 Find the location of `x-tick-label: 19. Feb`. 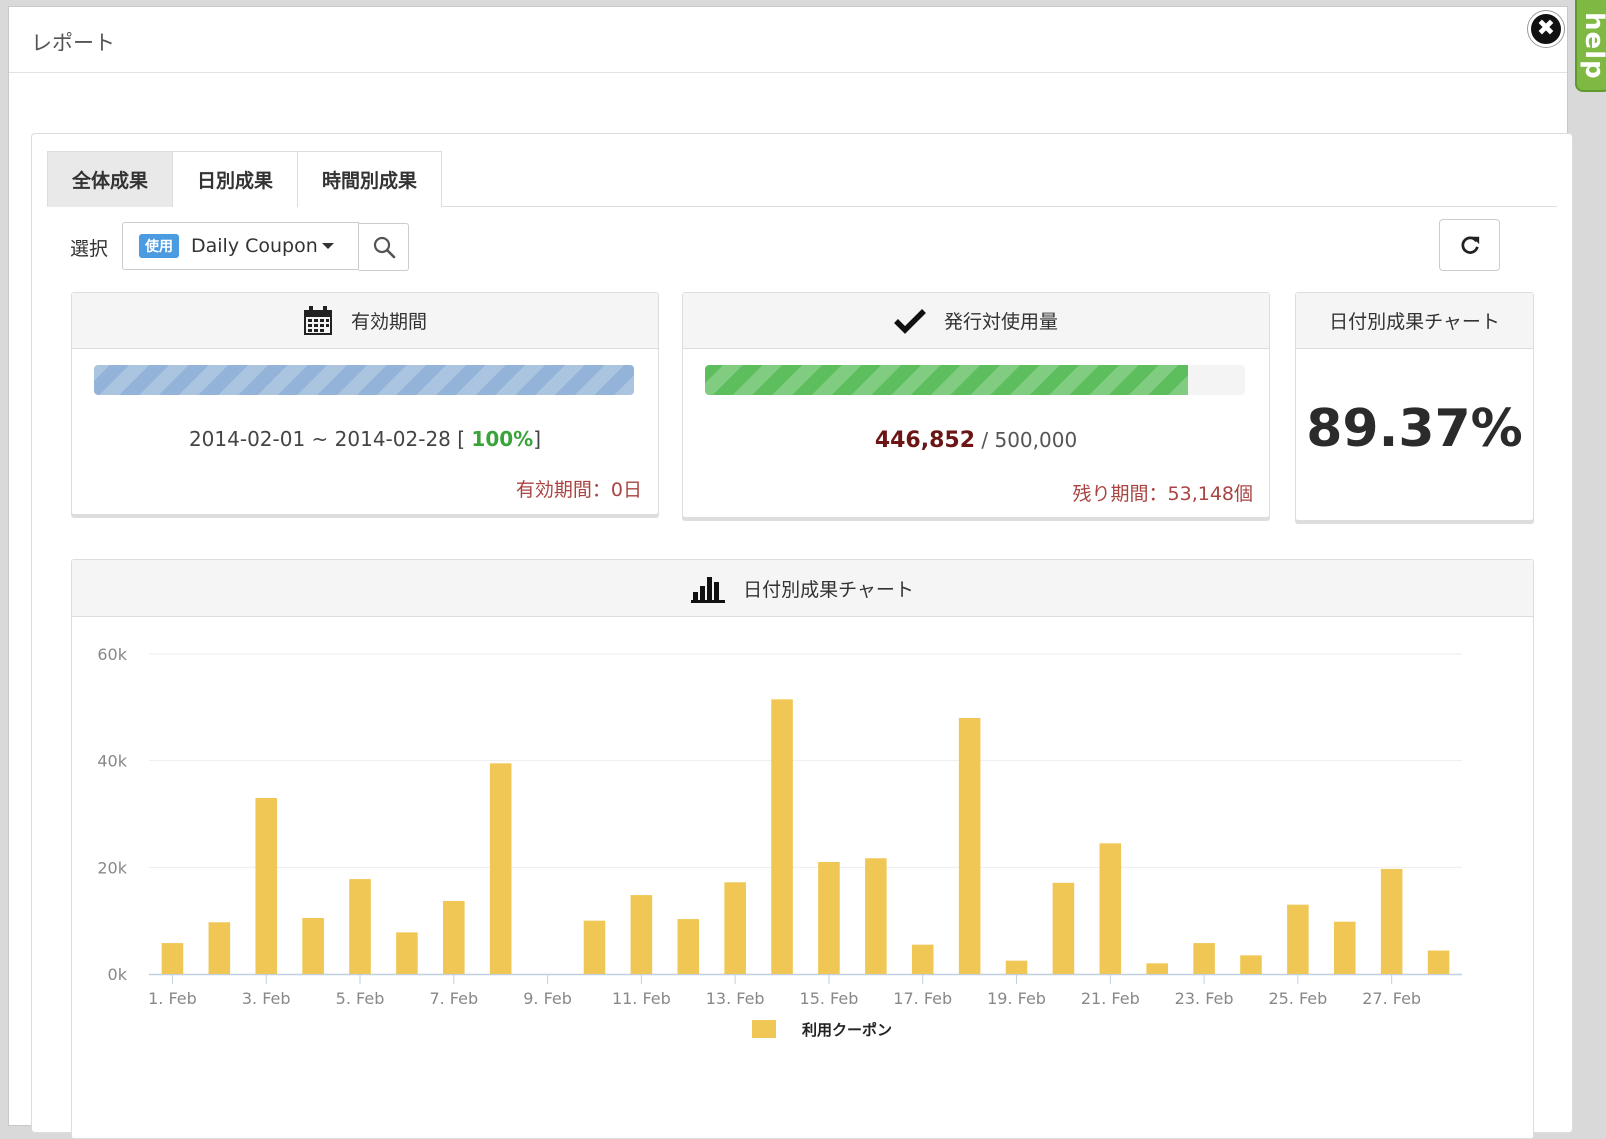

x-tick-label: 19. Feb is located at coordinates (1016, 998).